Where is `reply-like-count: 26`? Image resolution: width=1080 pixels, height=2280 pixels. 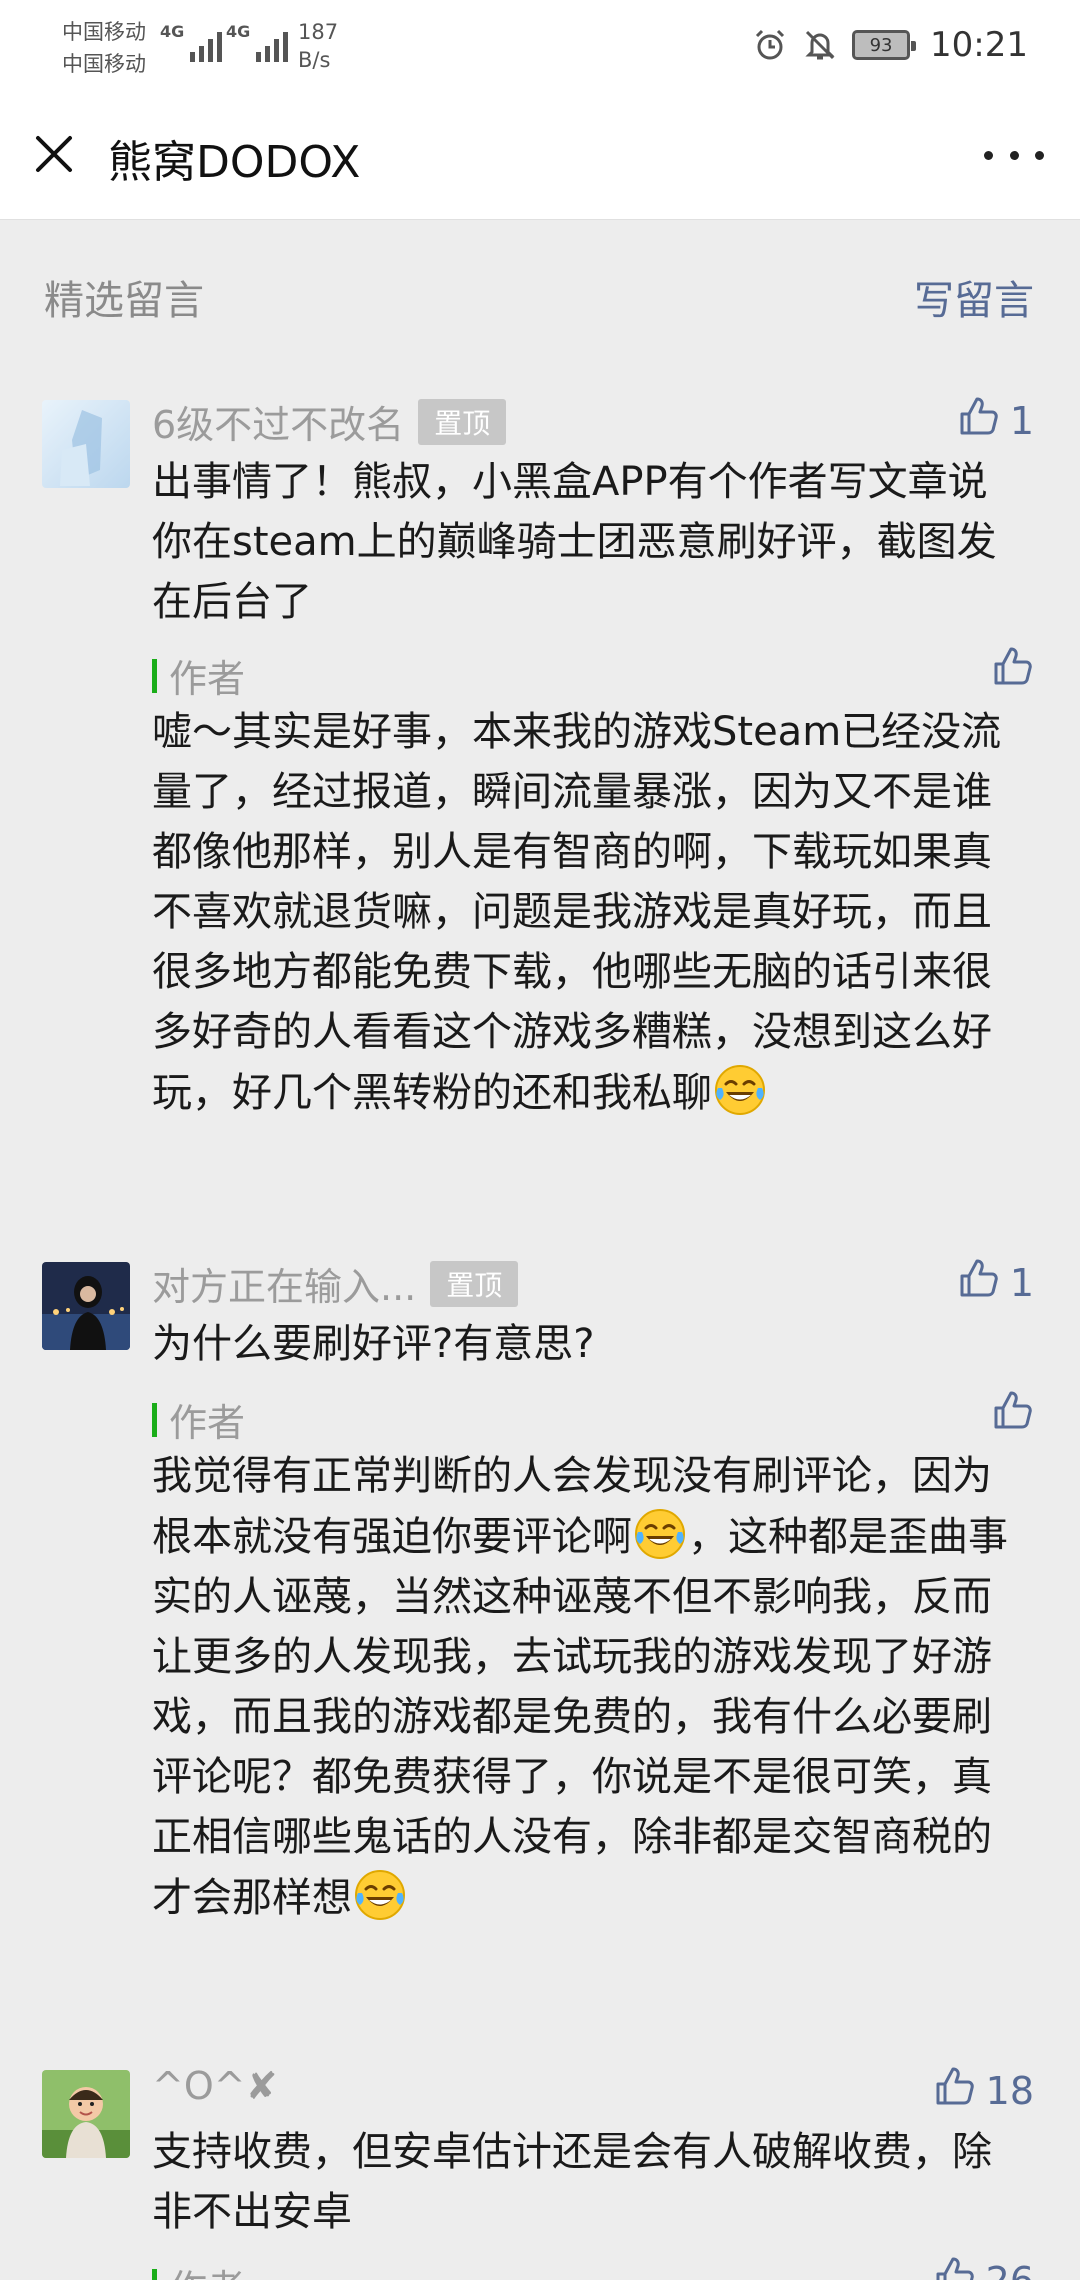
reply-like-count: 26 is located at coordinates (1010, 2269).